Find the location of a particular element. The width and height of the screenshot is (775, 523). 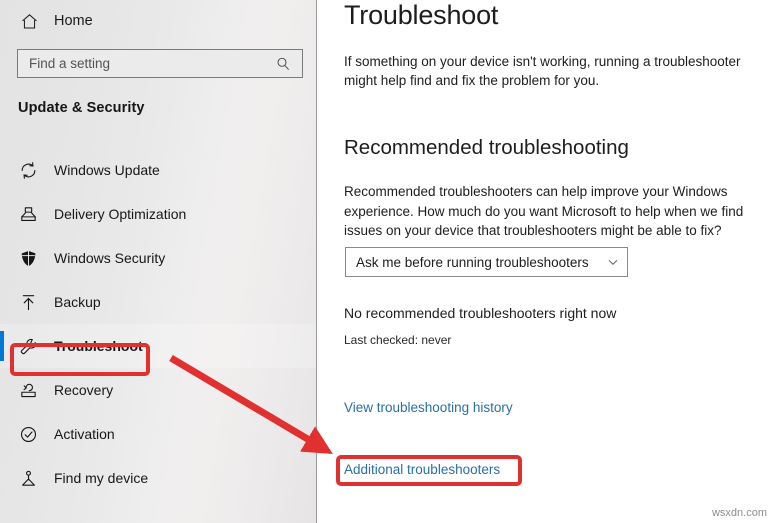

sidebar-item-windows-security: Windows Security is located at coordinates (158, 258).